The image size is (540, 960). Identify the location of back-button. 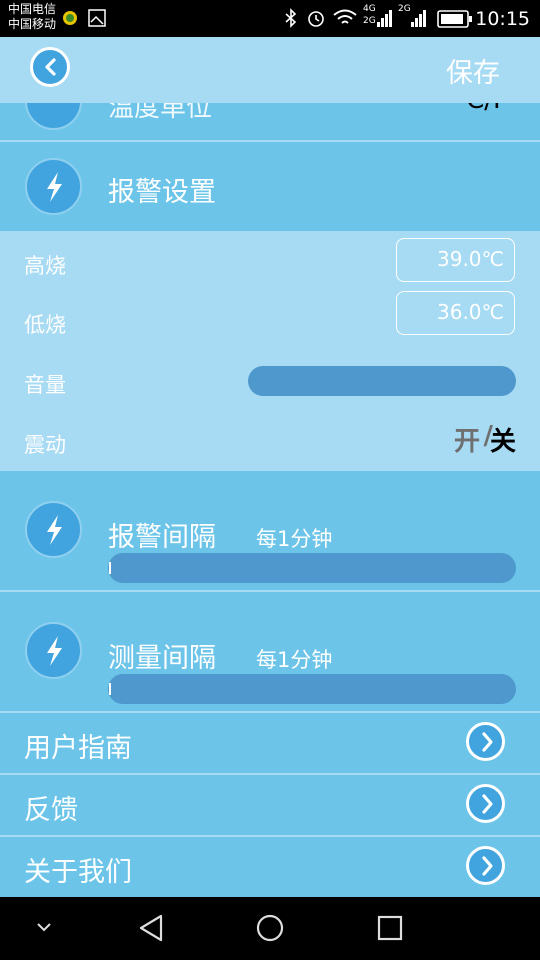
(50, 67).